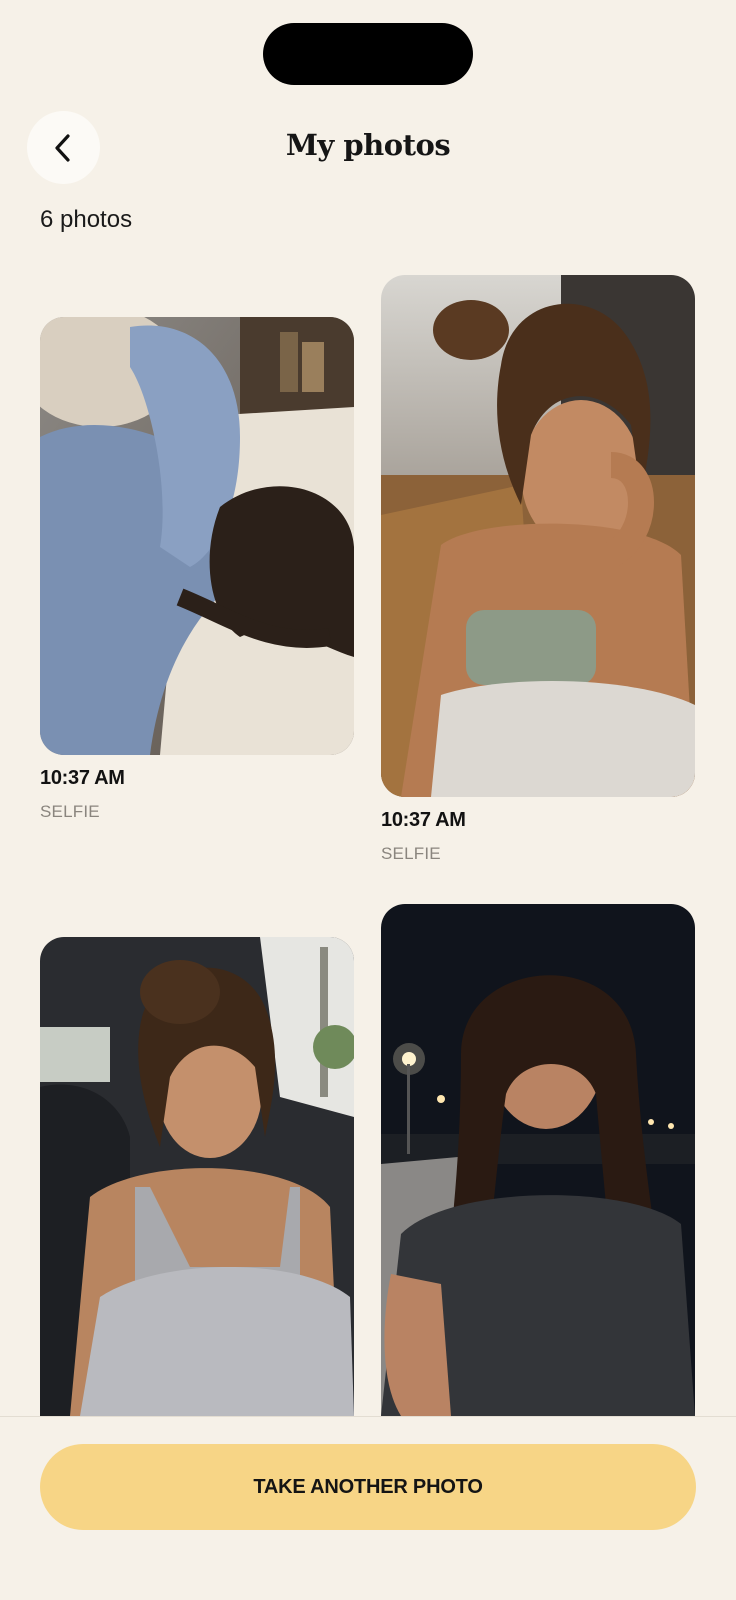  I want to click on page-title: My photos, so click(368, 145).